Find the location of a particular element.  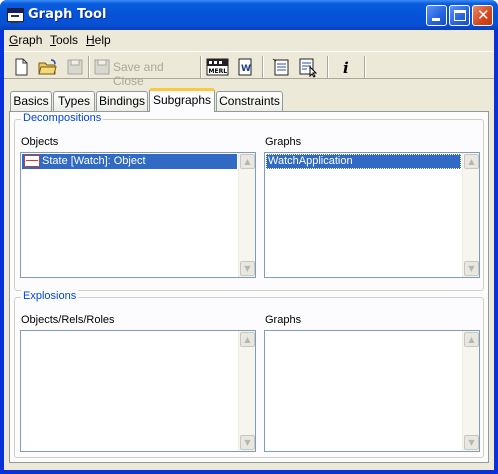

info-button: i is located at coordinates (347, 67).